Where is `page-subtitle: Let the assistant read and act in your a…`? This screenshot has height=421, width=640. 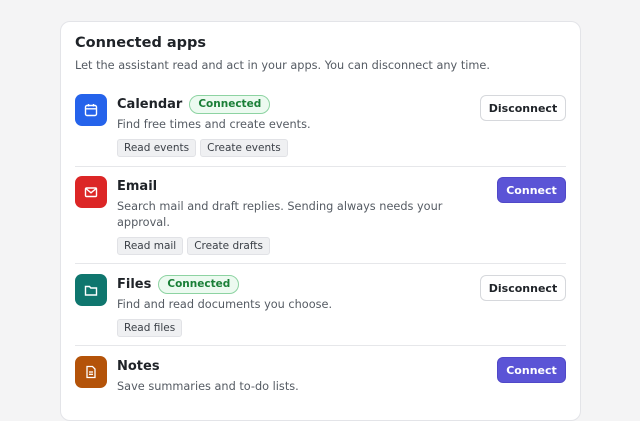
page-subtitle: Let the assistant read and act in your a… is located at coordinates (282, 65).